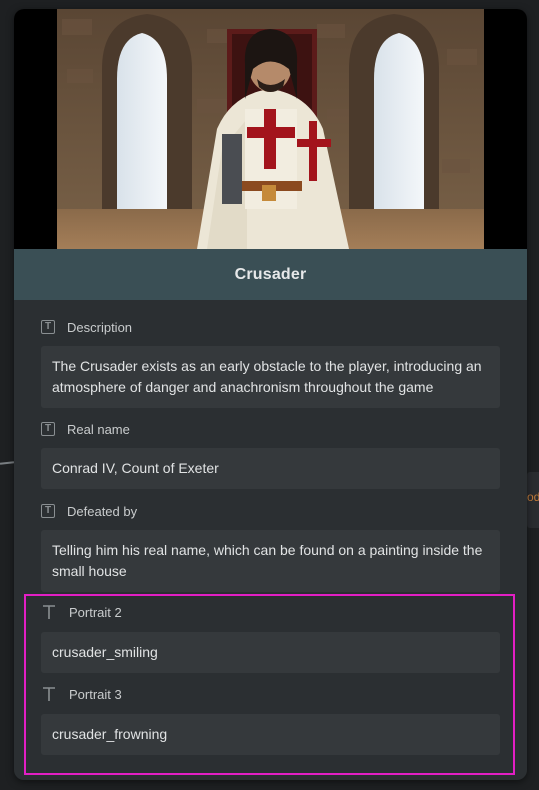 Image resolution: width=539 pixels, height=790 pixels. I want to click on description-label: Description, so click(100, 327).